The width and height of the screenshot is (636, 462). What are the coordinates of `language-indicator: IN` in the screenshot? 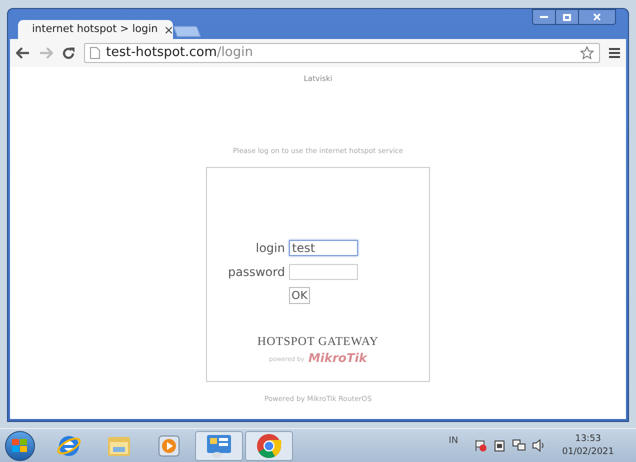 It's located at (453, 441).